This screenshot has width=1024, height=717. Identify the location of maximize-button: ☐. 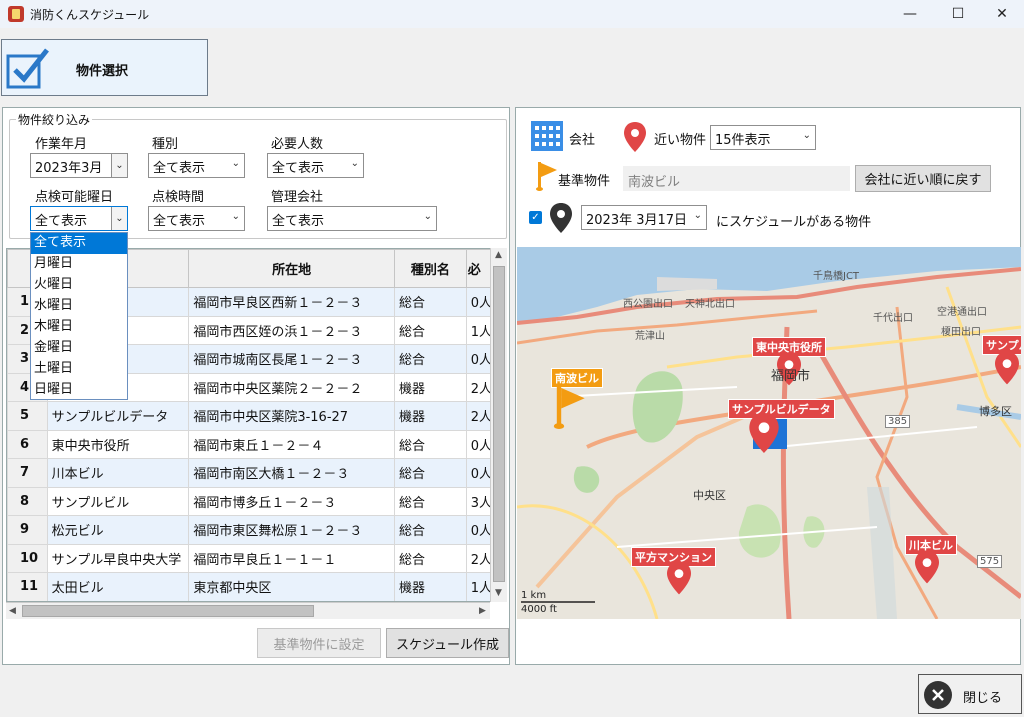
(958, 14).